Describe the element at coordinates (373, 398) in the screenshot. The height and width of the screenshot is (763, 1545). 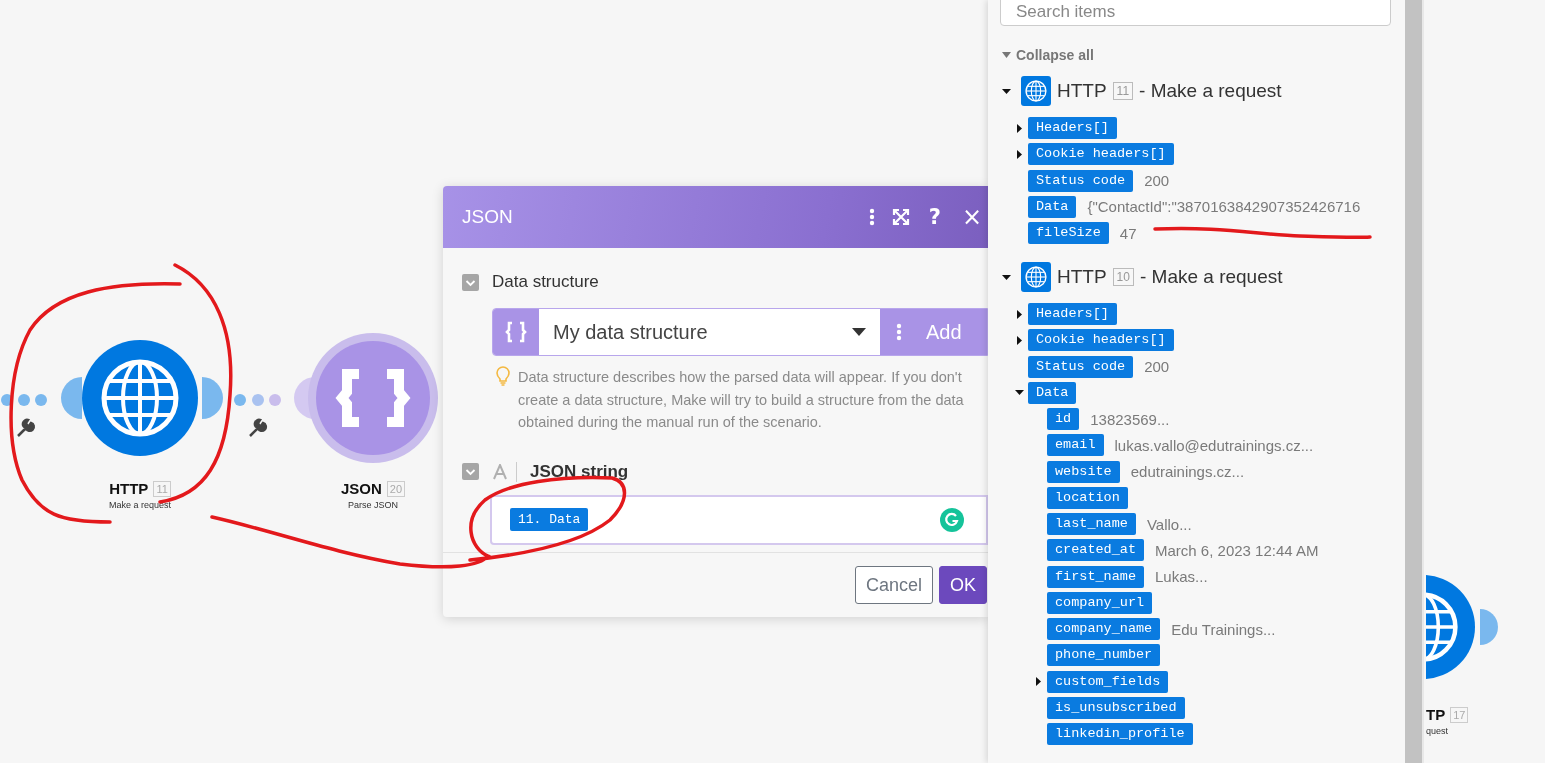
I see `braces-node-icon` at that location.